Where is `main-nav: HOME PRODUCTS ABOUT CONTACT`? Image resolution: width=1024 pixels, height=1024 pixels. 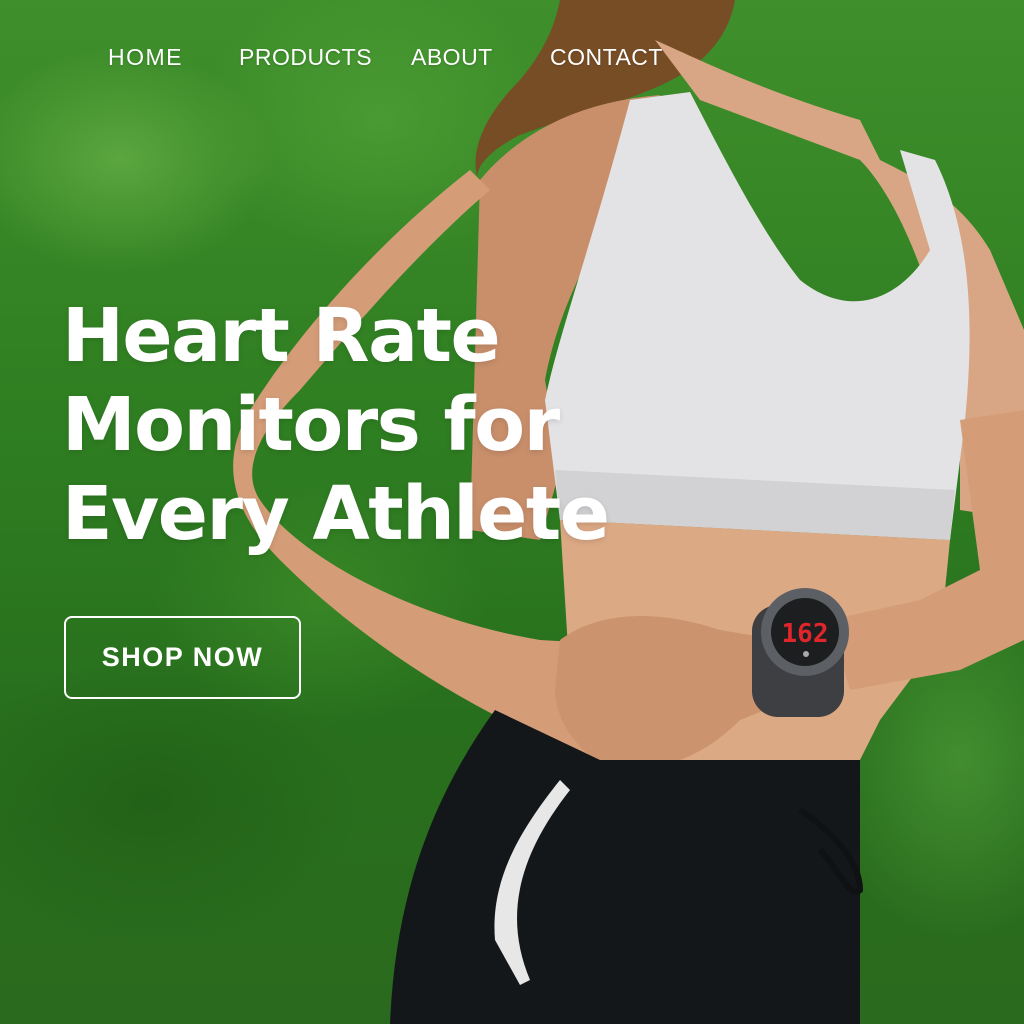
main-nav: HOME PRODUCTS ABOUT CONTACT is located at coordinates (385, 57).